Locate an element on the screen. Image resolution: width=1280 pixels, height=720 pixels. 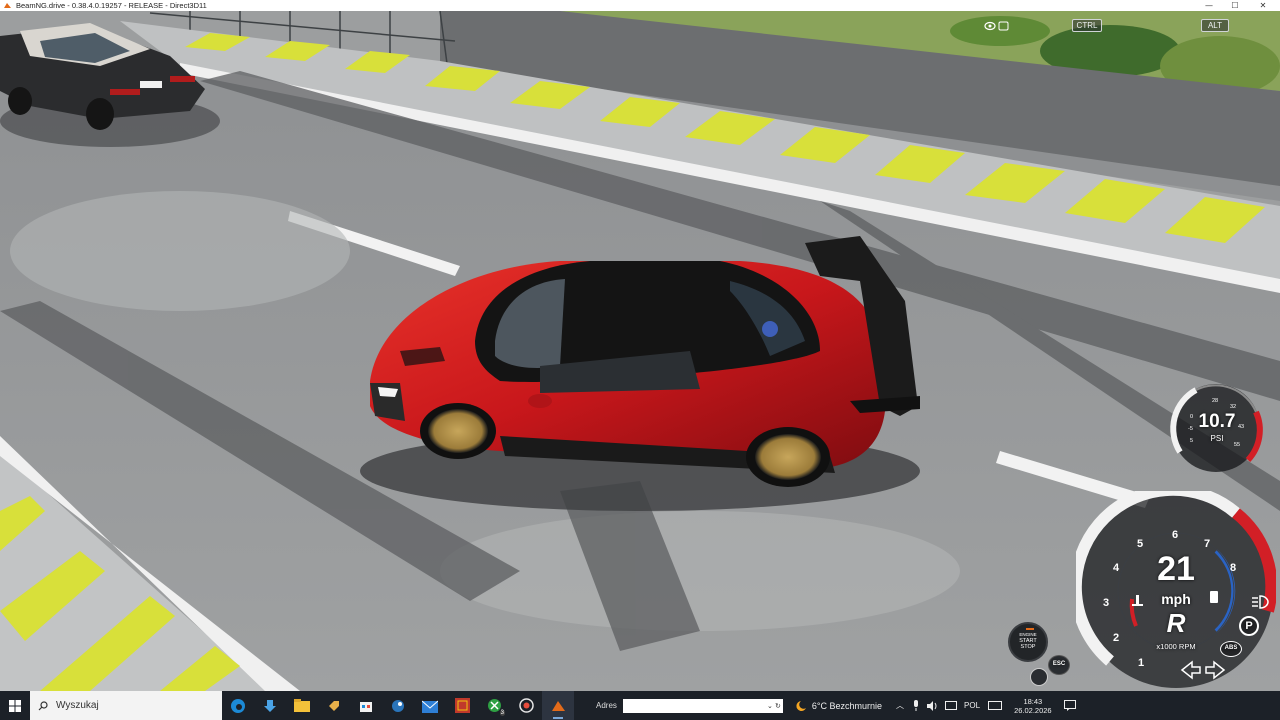
start-stop-label-stop: STOP is located at coordinates (1028, 647).